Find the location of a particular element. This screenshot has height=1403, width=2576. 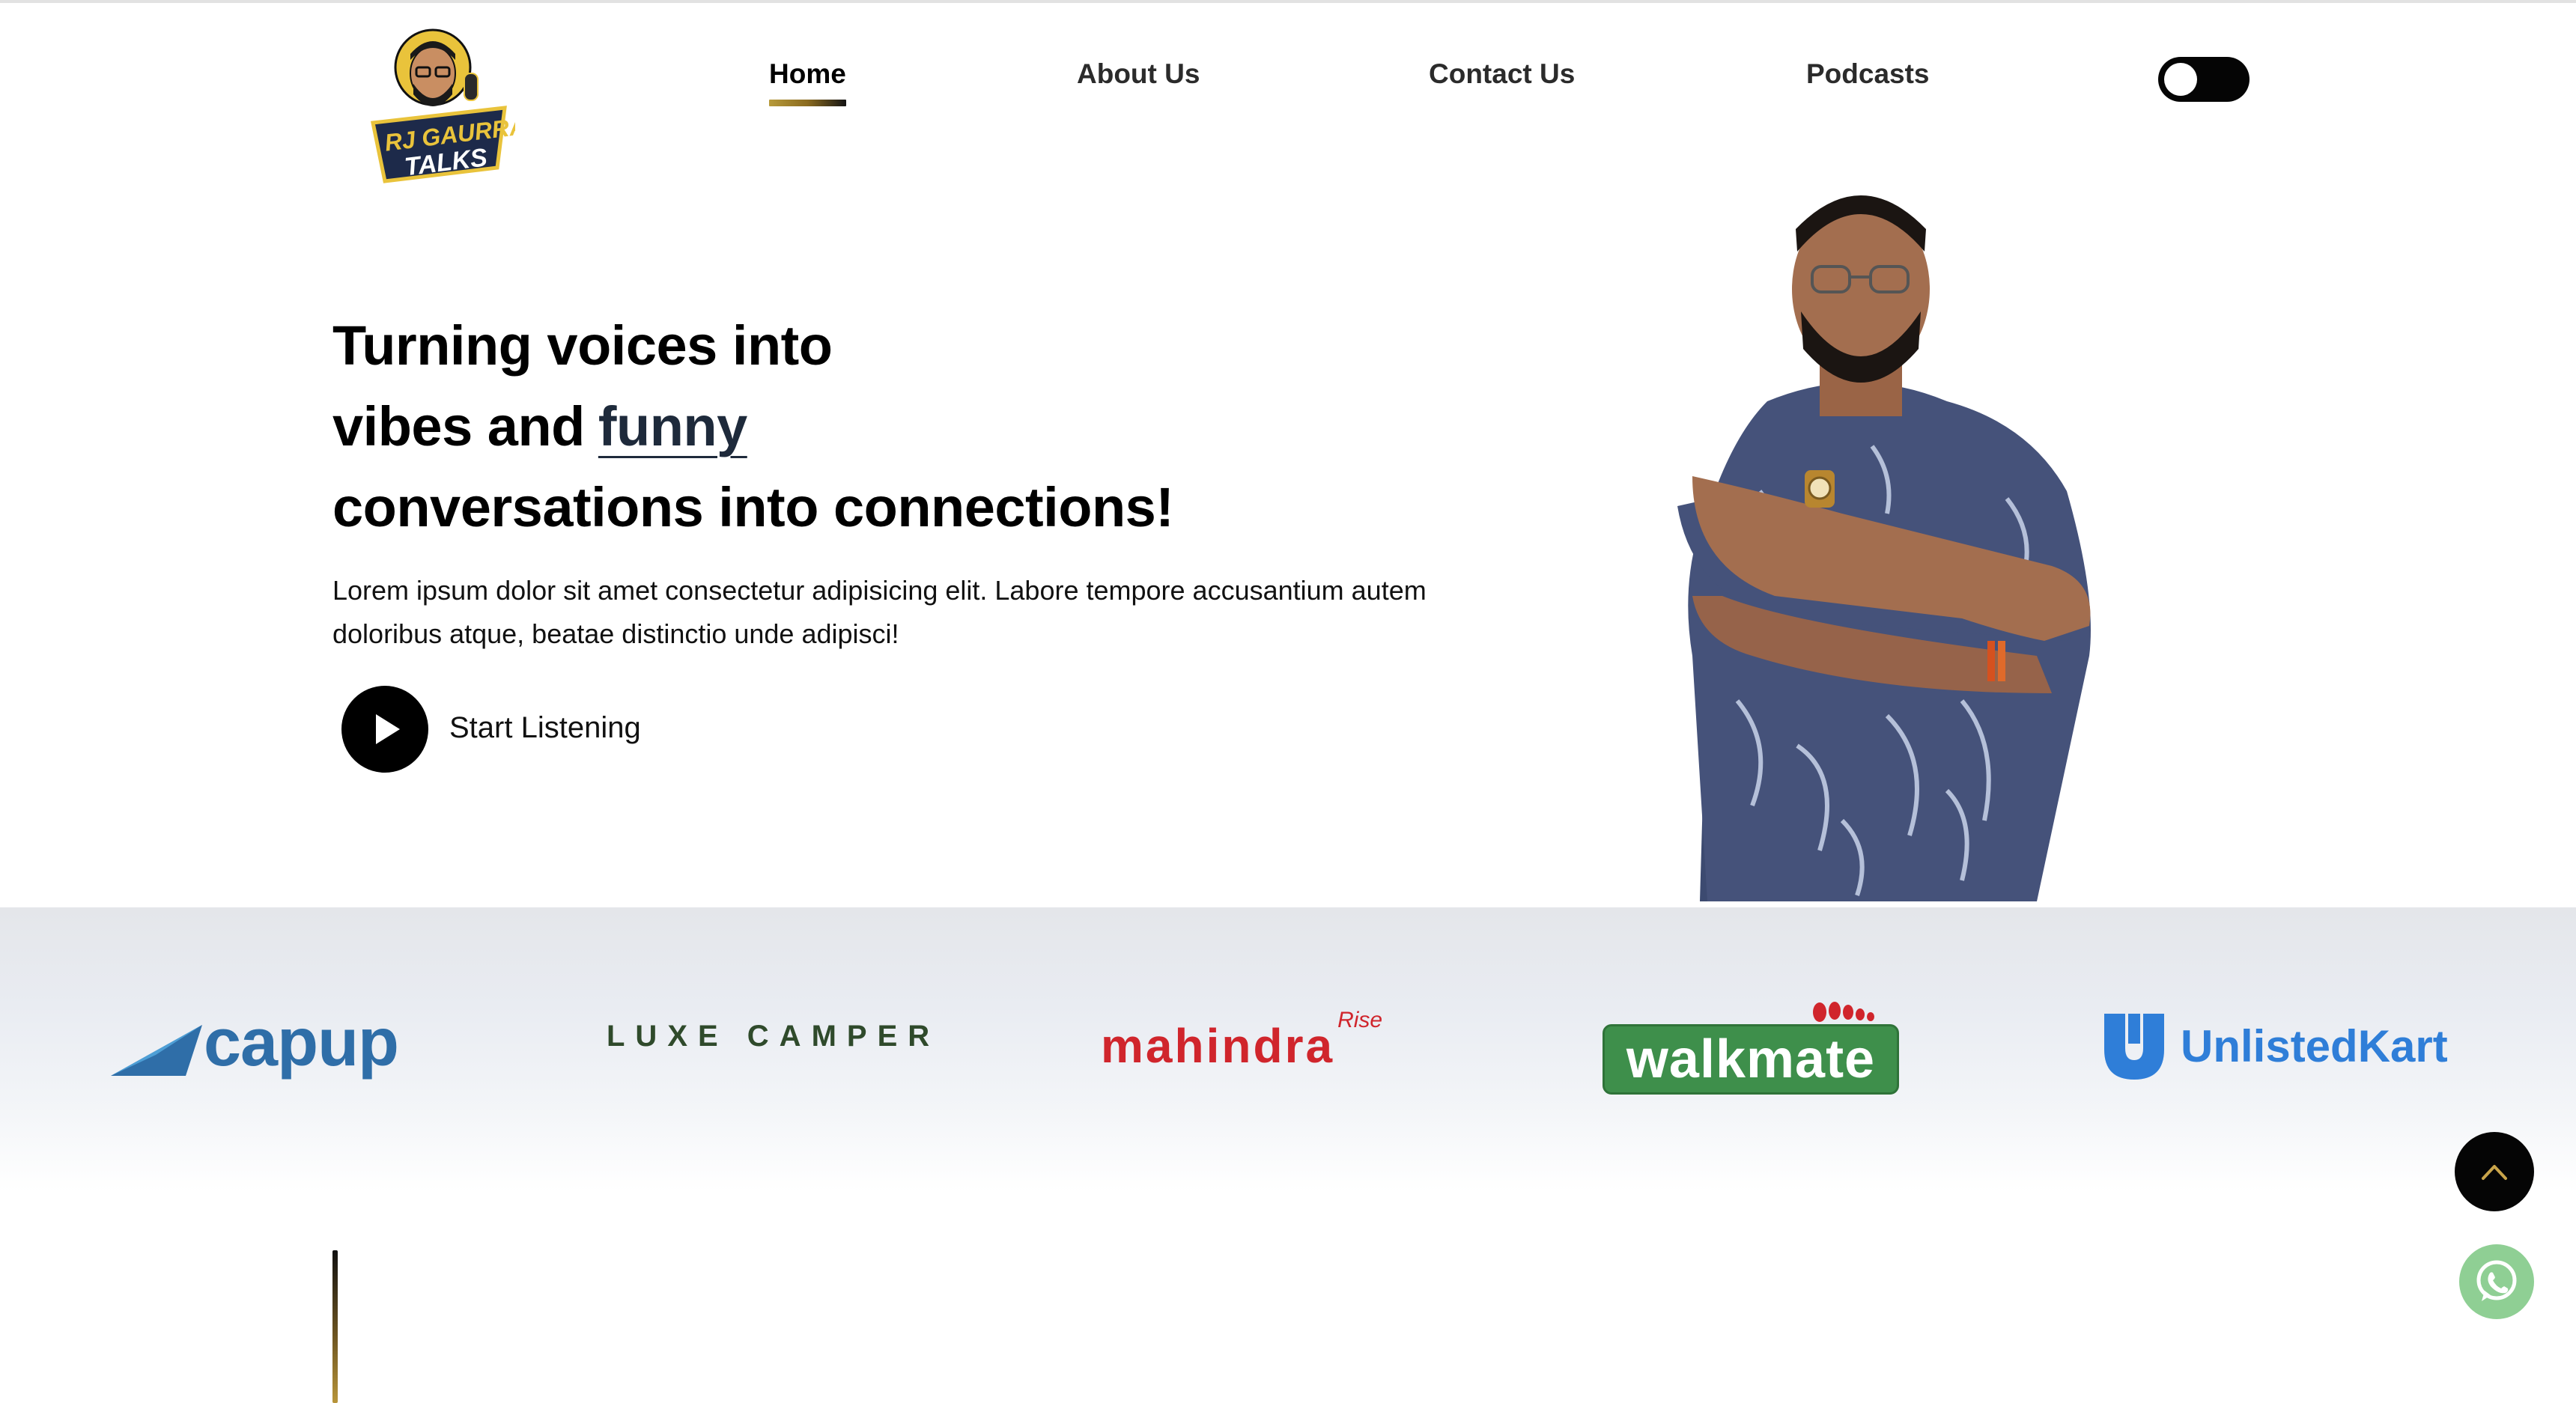

site-logo: RJ GAURRAV TALKS is located at coordinates (451, 106).